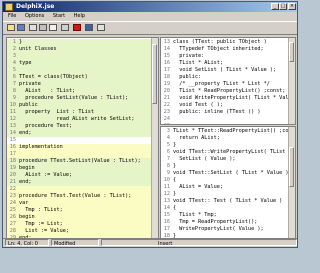 The width and height of the screenshot is (320, 273). I want to click on paste-button, so click(65, 27).